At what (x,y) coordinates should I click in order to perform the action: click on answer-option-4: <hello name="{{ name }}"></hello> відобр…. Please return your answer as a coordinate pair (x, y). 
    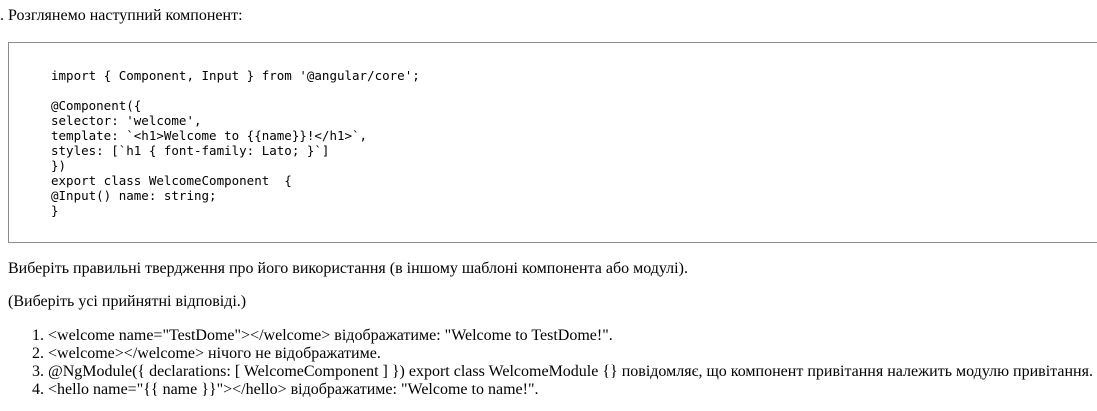
    Looking at the image, I should click on (570, 390).